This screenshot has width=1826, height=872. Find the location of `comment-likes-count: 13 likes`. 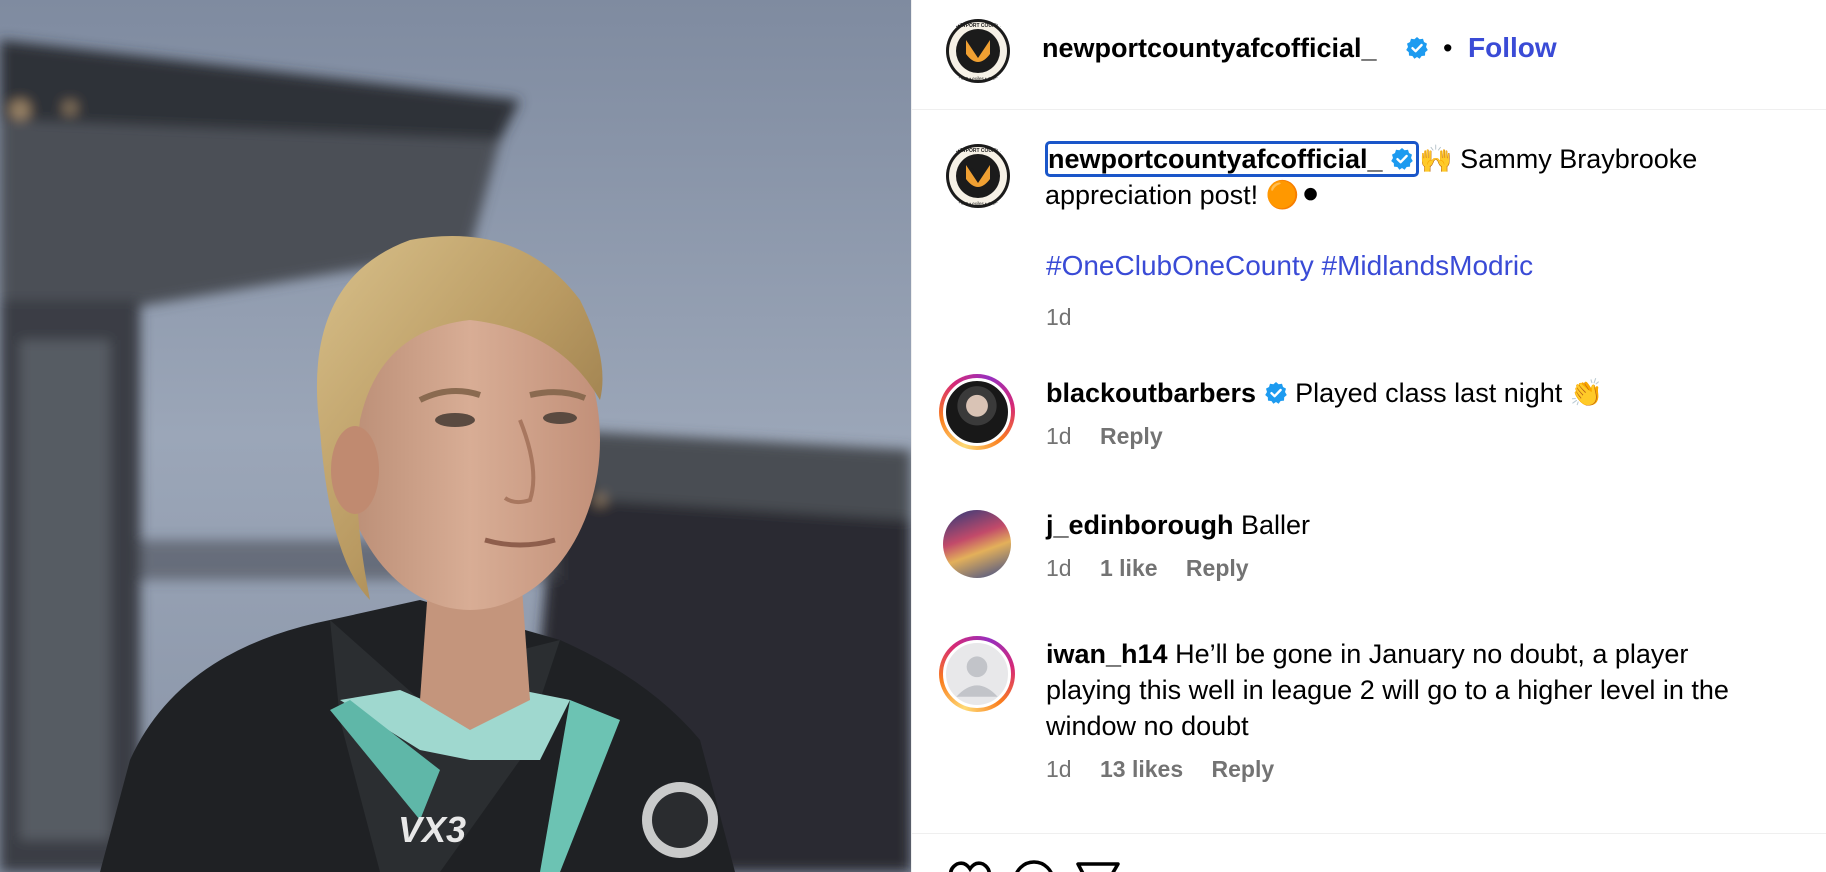

comment-likes-count: 13 likes is located at coordinates (1141, 769).